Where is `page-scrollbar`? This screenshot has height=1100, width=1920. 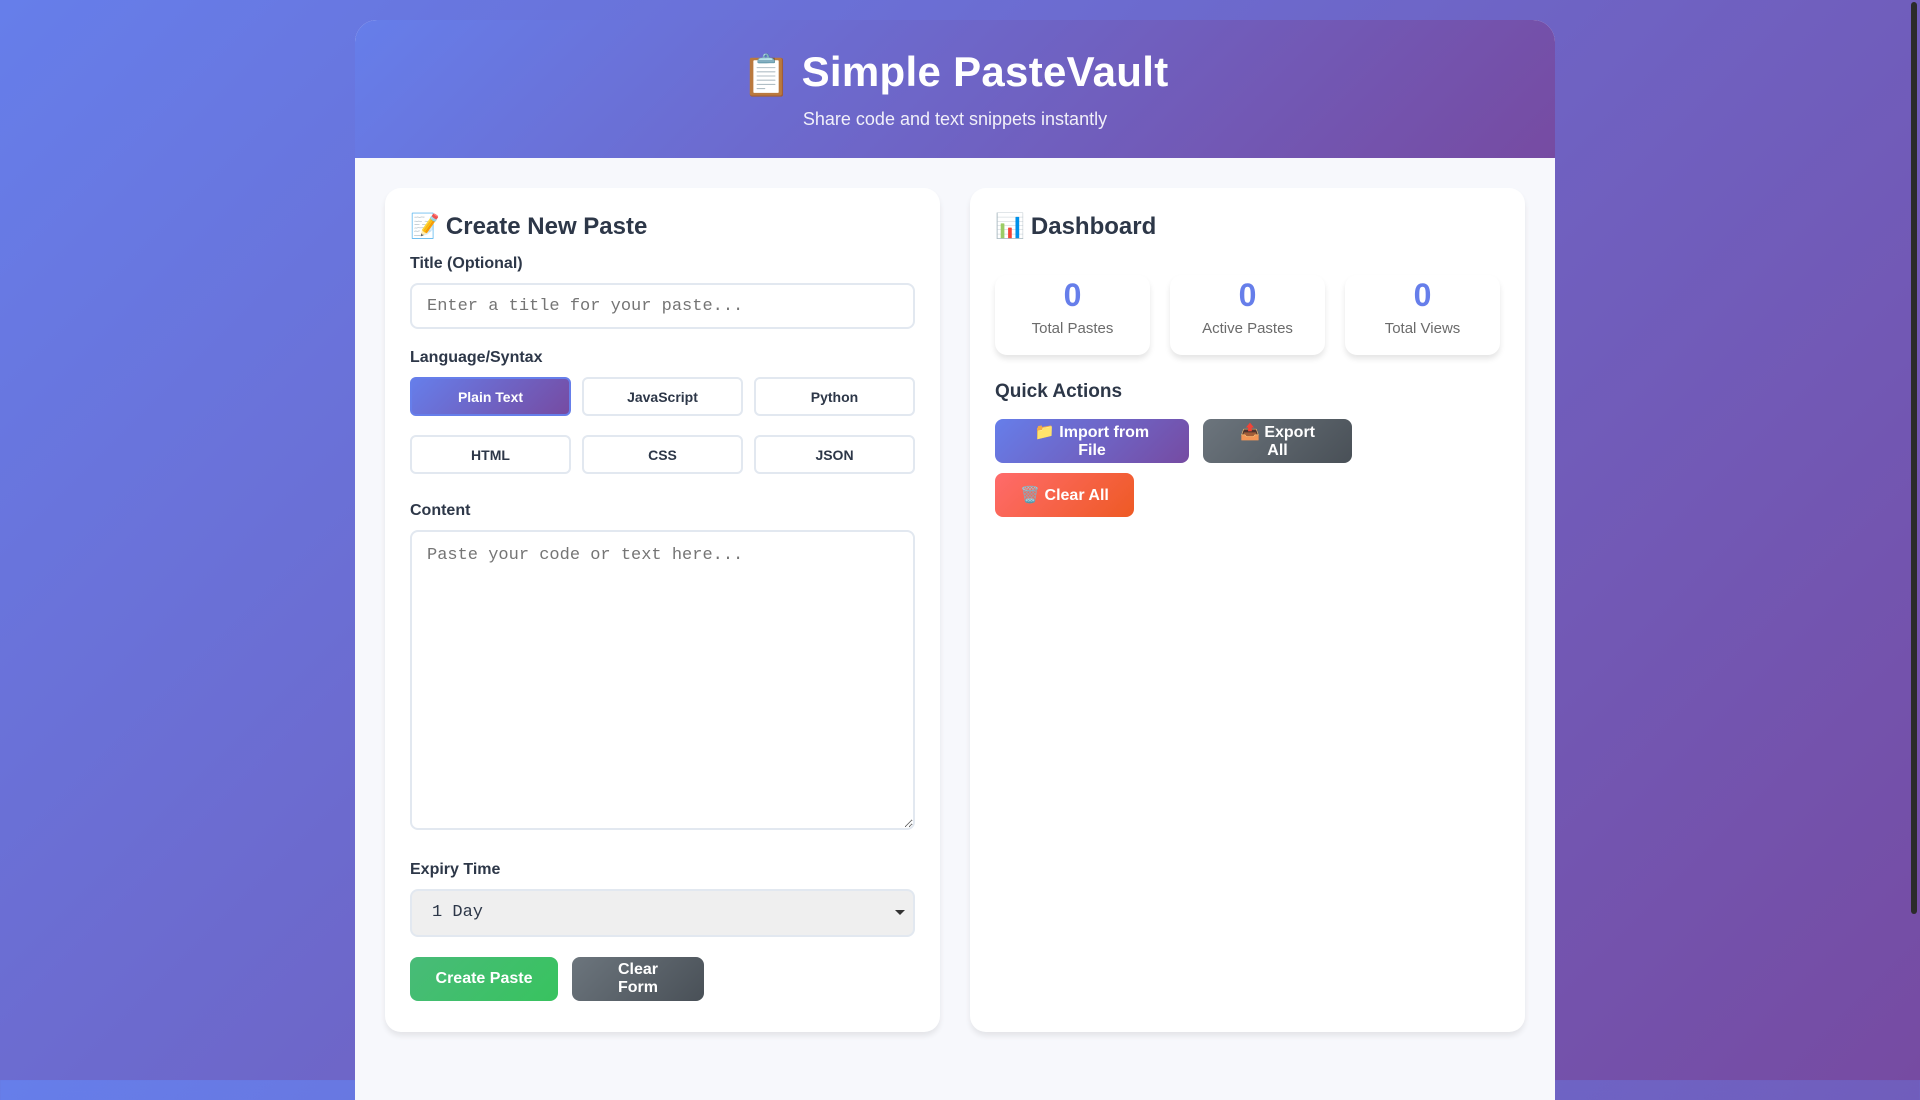 page-scrollbar is located at coordinates (1914, 540).